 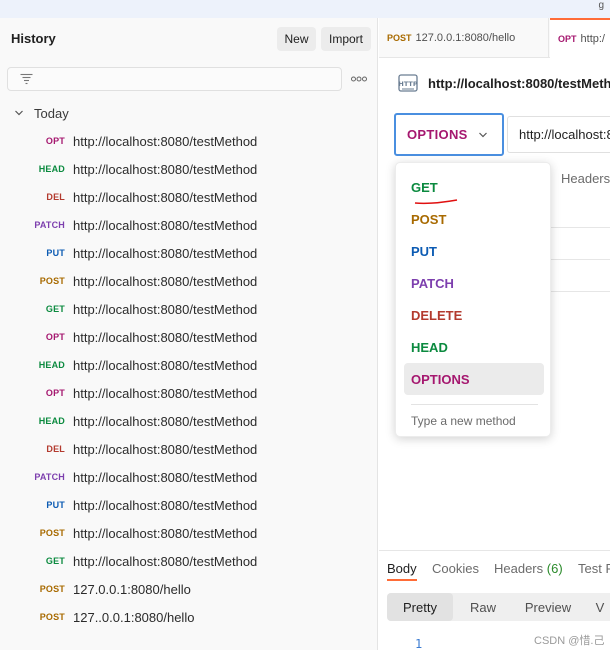 I want to click on method-select: OPTIONS, so click(x=449, y=134).